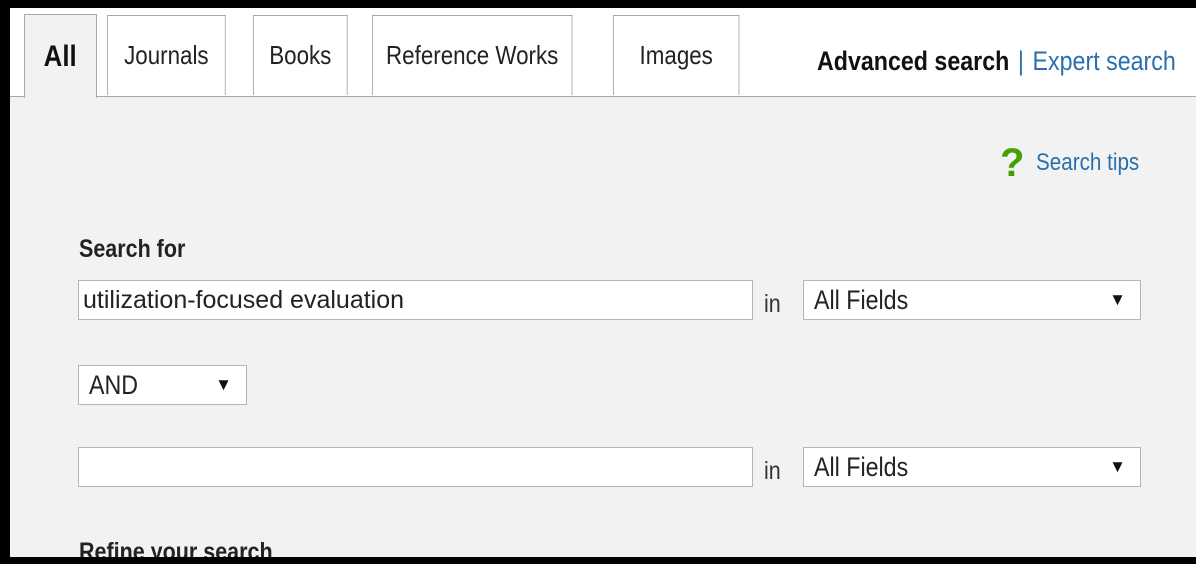 This screenshot has width=1196, height=564. Describe the element at coordinates (114, 384) in the screenshot. I see `operator-select-value: AND` at that location.